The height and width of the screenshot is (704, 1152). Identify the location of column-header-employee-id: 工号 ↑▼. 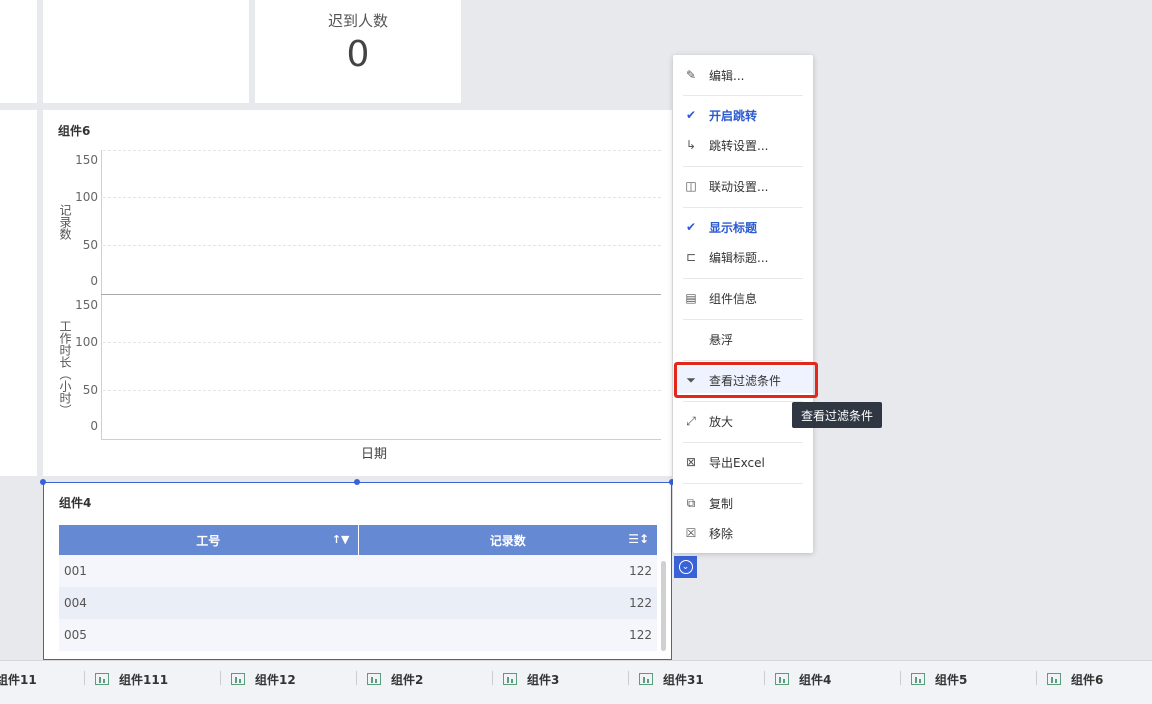
(209, 540).